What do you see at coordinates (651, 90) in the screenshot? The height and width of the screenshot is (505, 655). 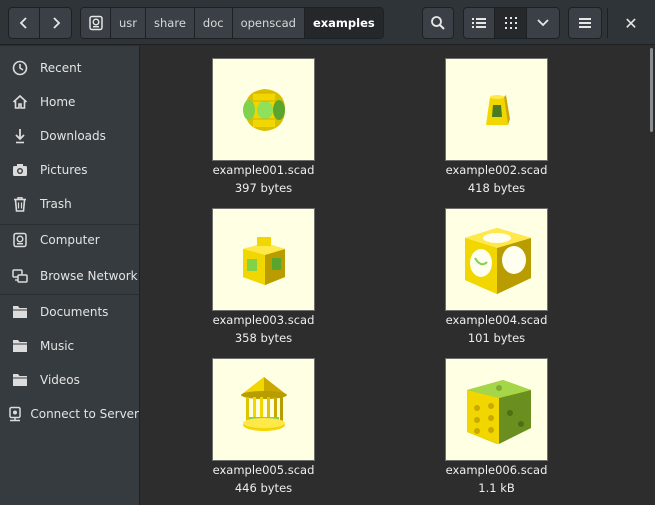 I see `scrollbar` at bounding box center [651, 90].